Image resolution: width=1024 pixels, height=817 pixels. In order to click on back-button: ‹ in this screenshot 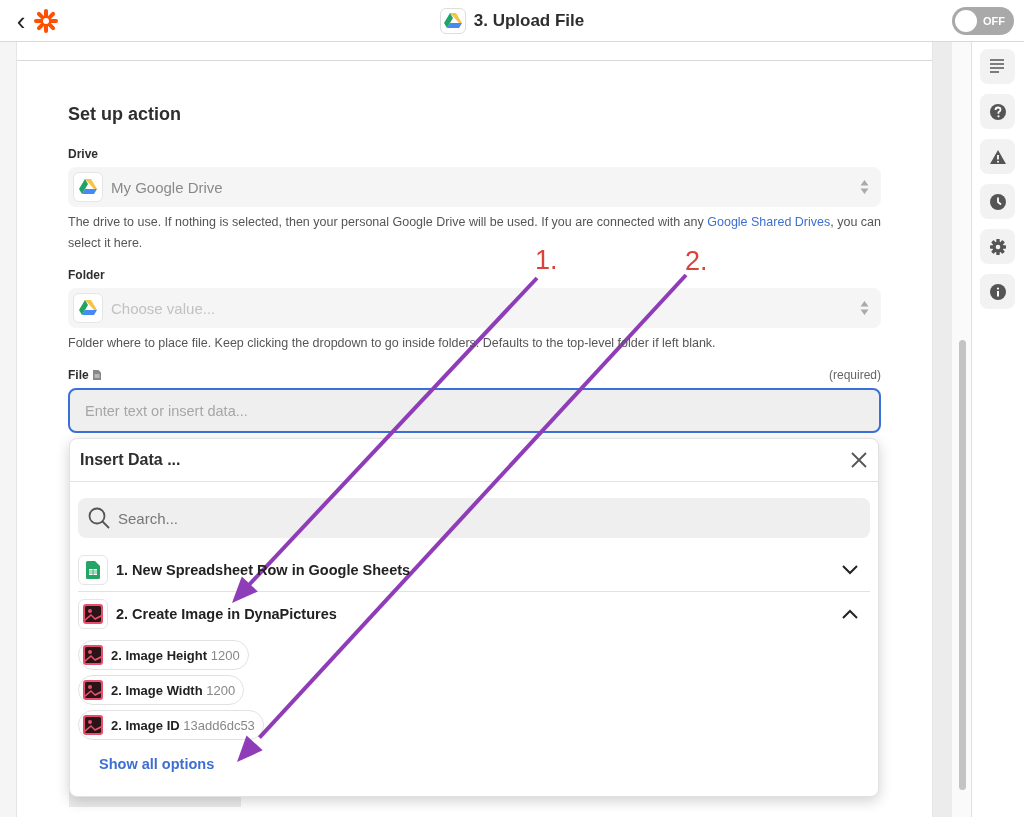, I will do `click(21, 20)`.